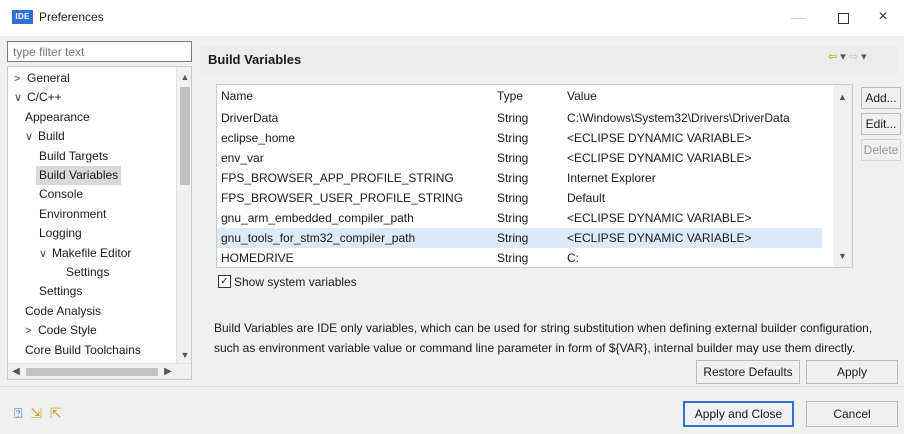  Describe the element at coordinates (16, 371) in the screenshot. I see `scroll-left-icon: ◀` at that location.